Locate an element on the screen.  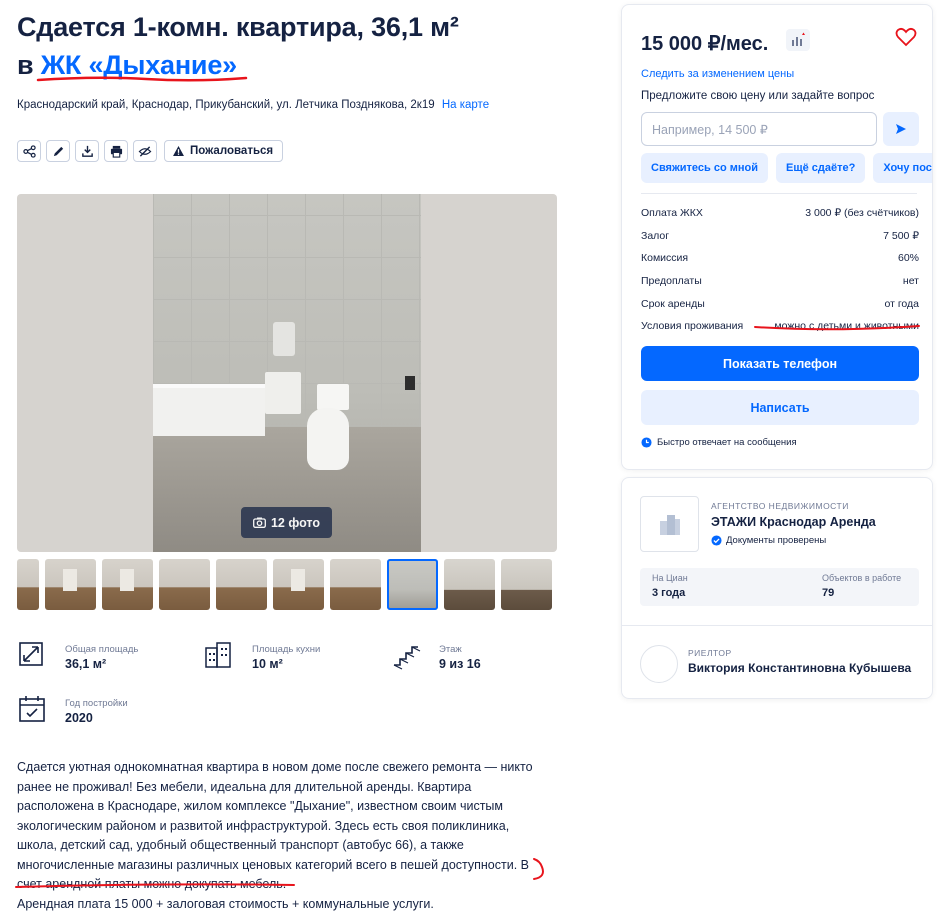
photo-count-button: 12 фото is located at coordinates (286, 522).